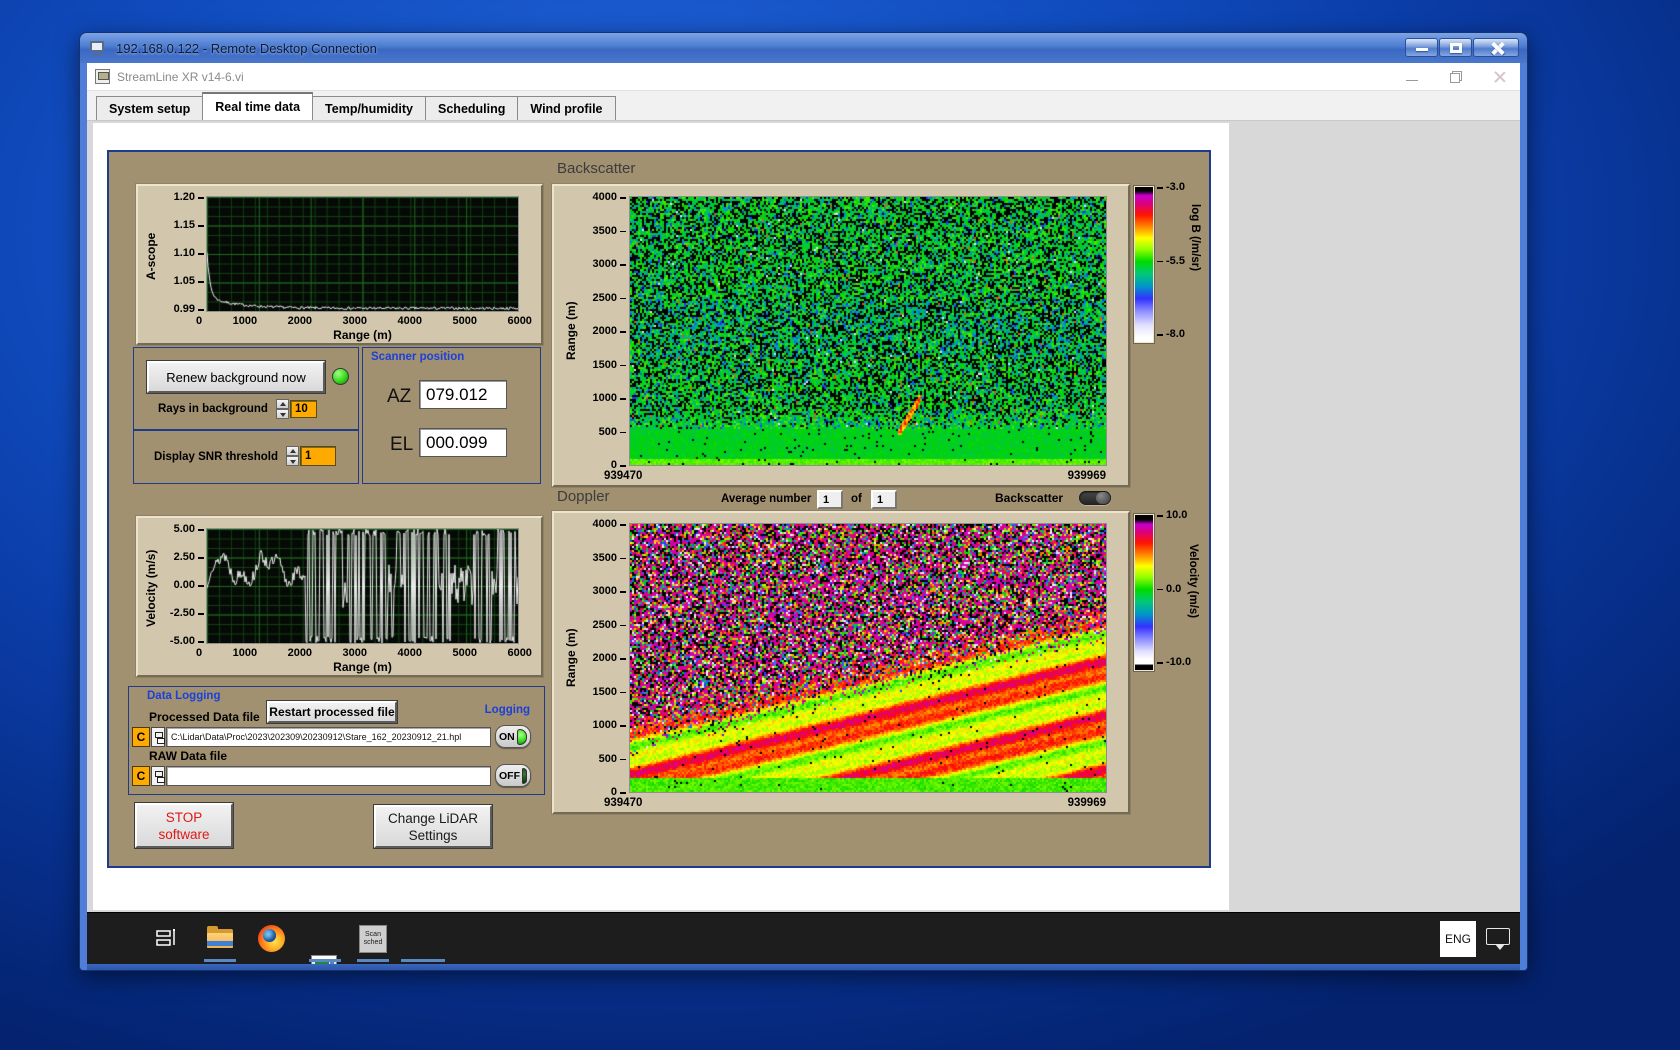 The image size is (1680, 1050). What do you see at coordinates (184, 825) in the screenshot?
I see `stop-software-button: STOP software` at bounding box center [184, 825].